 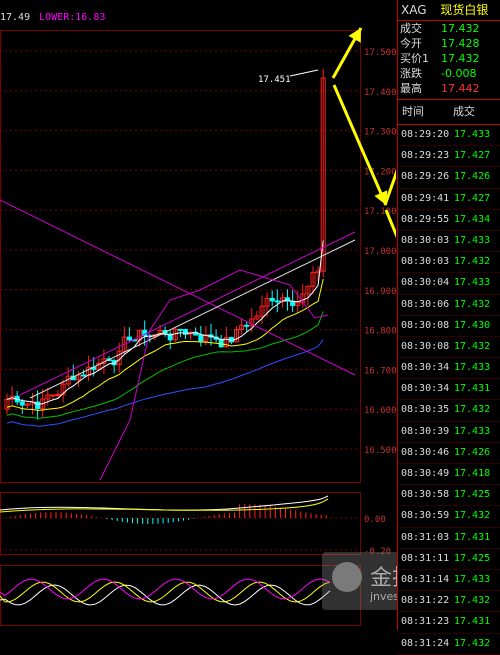 I want to click on tick-row: 08:30:39 17.433, so click(x=449, y=432).